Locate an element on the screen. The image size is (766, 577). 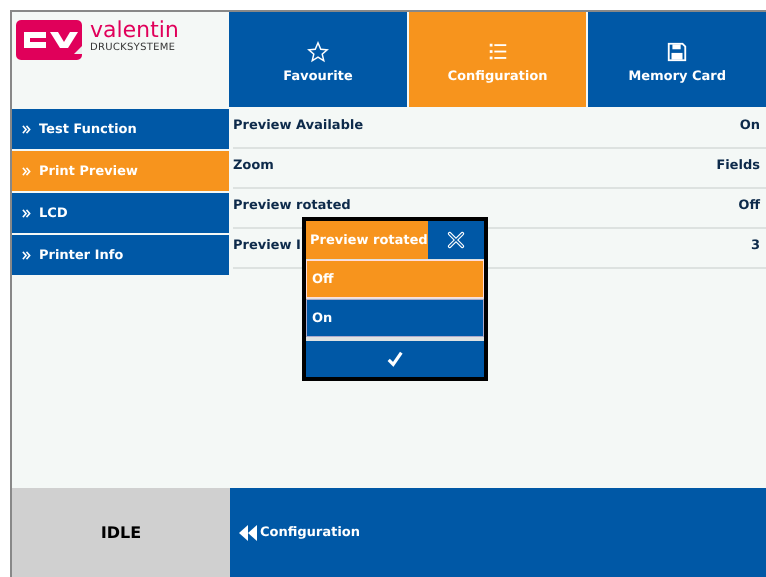
setting-value: Fields is located at coordinates (738, 165).